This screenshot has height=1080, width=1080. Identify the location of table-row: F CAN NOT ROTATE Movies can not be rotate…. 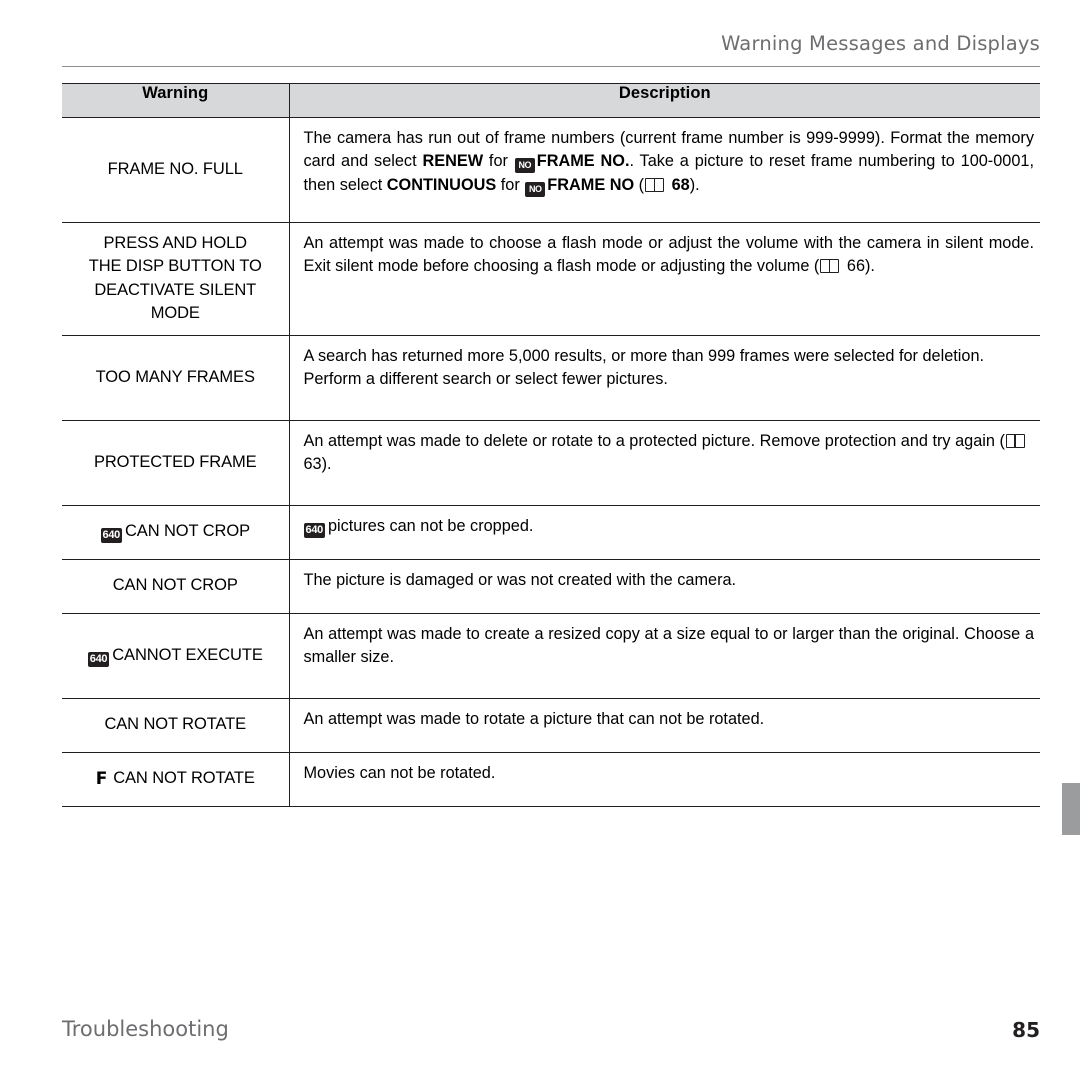
(551, 779).